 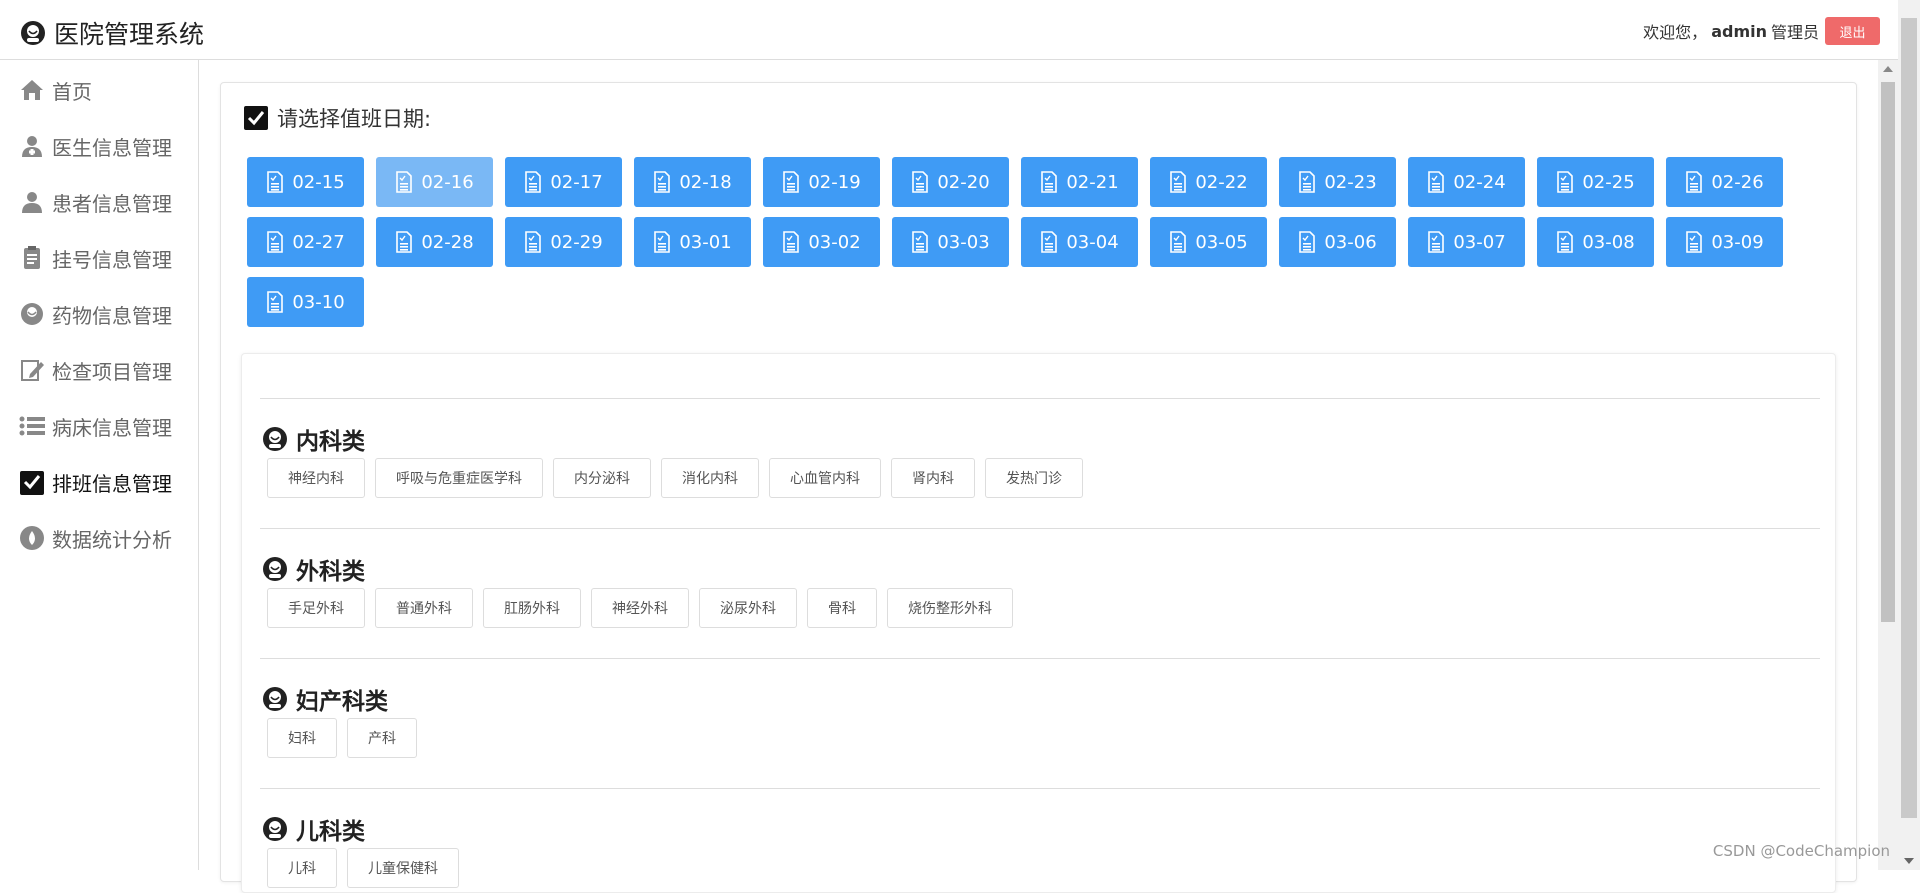 I want to click on date-button: 02-28, so click(x=434, y=242).